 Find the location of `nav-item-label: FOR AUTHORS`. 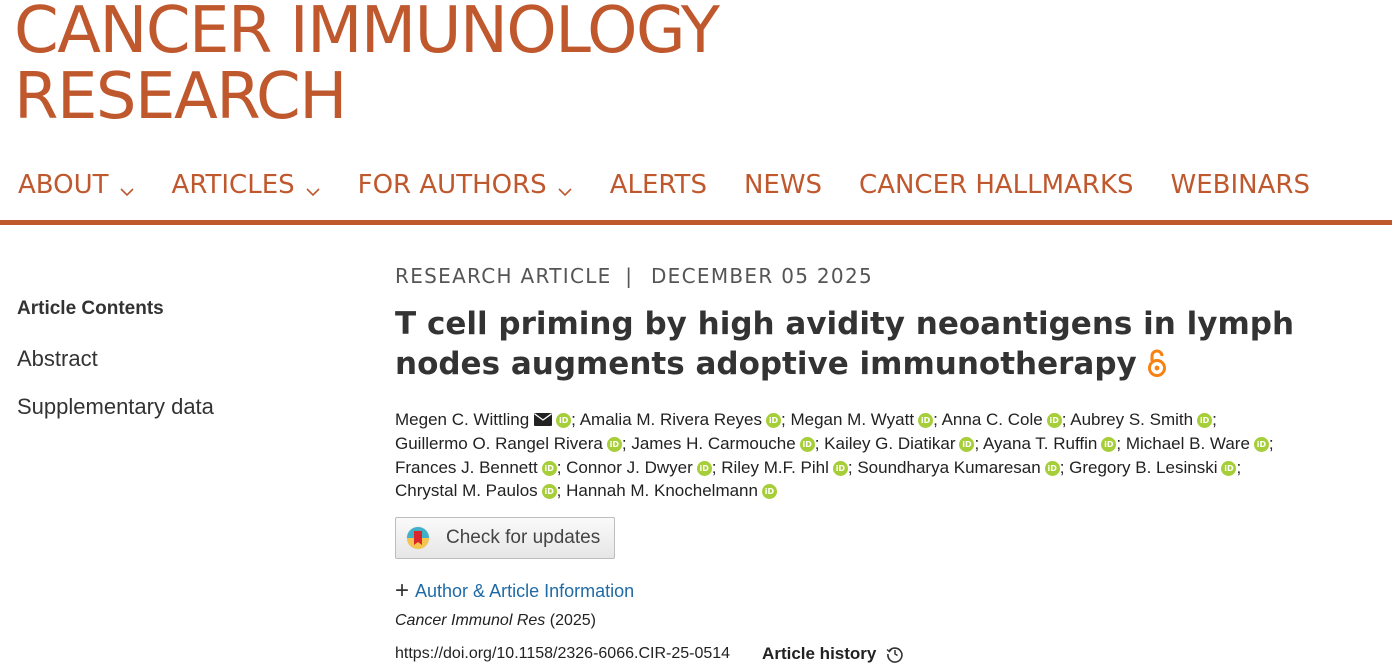

nav-item-label: FOR AUTHORS is located at coordinates (452, 185).